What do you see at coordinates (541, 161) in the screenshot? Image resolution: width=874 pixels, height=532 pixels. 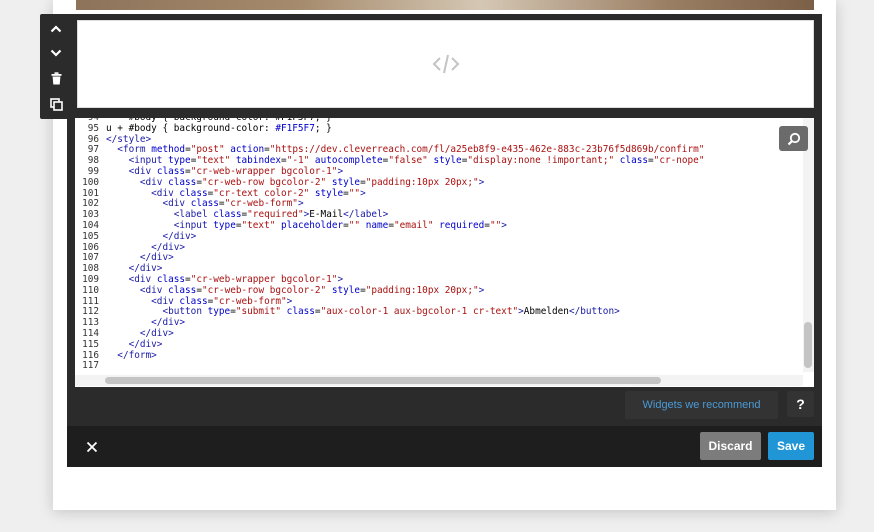 I see `code-token: "display:none !important;"` at bounding box center [541, 161].